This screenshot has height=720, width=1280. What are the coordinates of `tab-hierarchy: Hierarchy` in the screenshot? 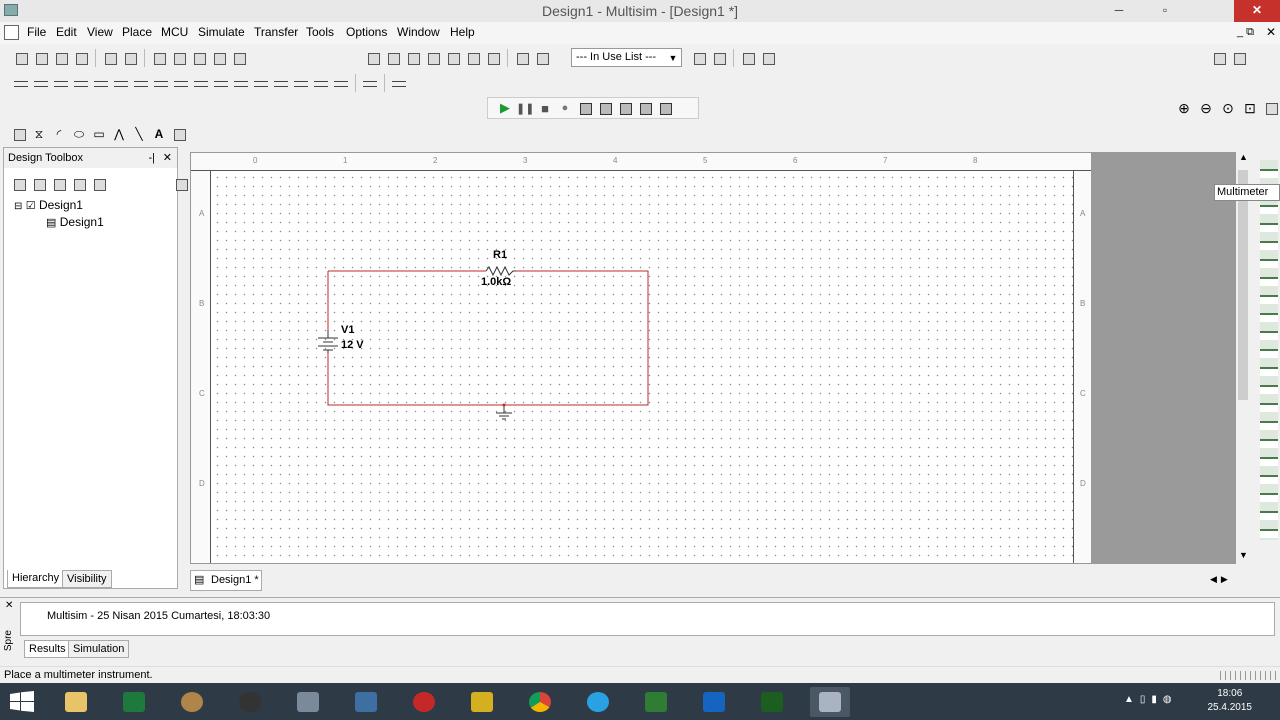 It's located at (36, 579).